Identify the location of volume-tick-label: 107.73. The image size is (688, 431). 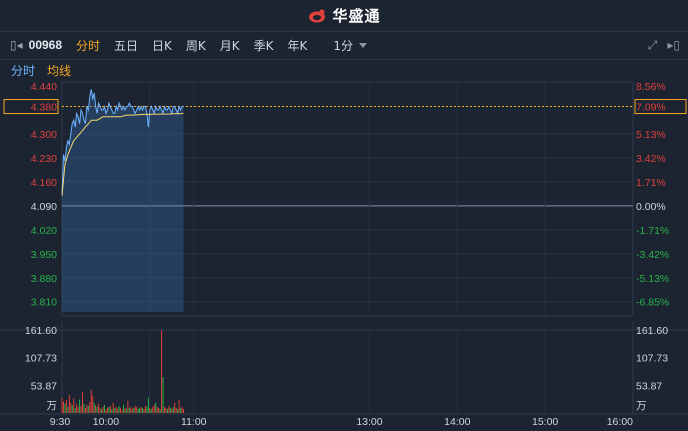
(41, 359).